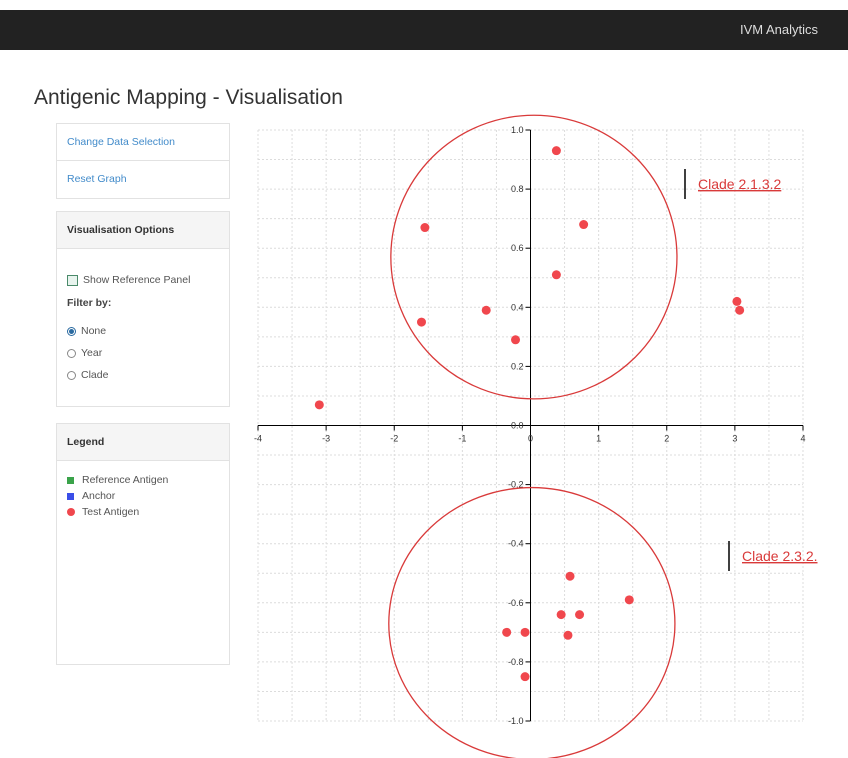 The width and height of the screenshot is (848, 758). Describe the element at coordinates (326, 439) in the screenshot. I see `x-tick-label: -3` at that location.